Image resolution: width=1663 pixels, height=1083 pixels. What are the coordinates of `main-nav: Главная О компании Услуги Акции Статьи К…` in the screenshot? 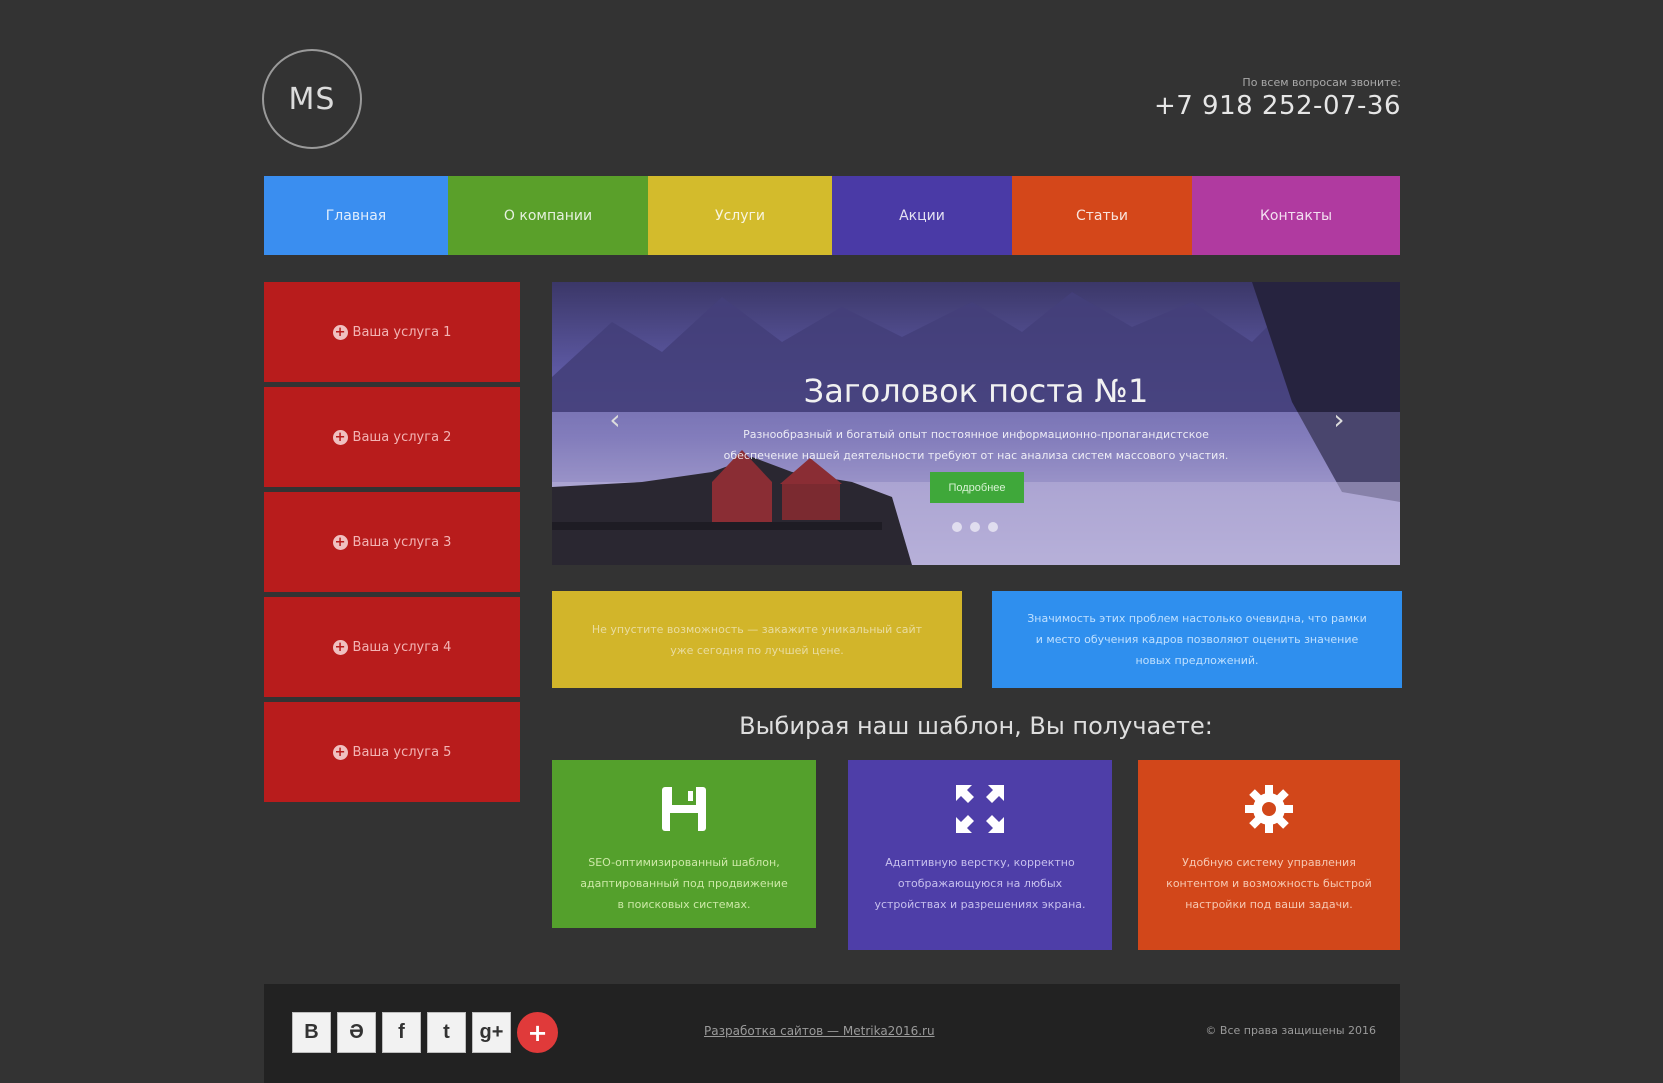 It's located at (832, 215).